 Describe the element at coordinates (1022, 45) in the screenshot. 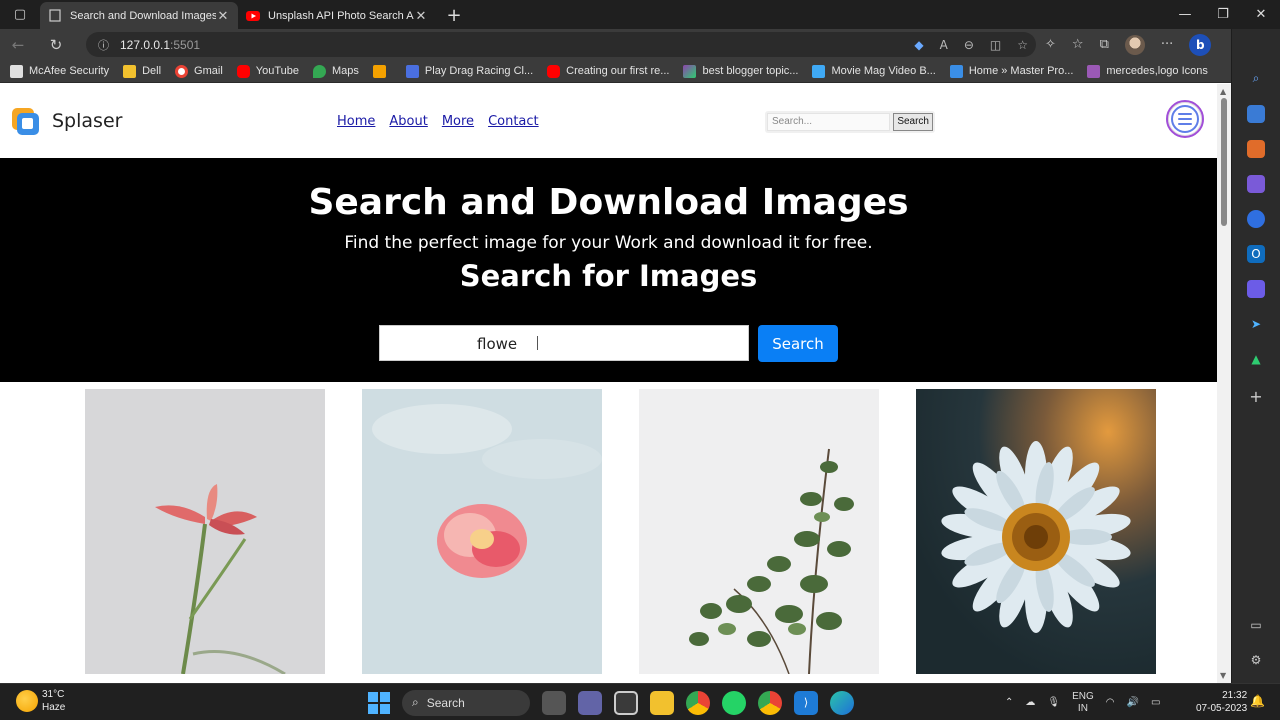

I see `favorite-add-icon: ☆` at that location.